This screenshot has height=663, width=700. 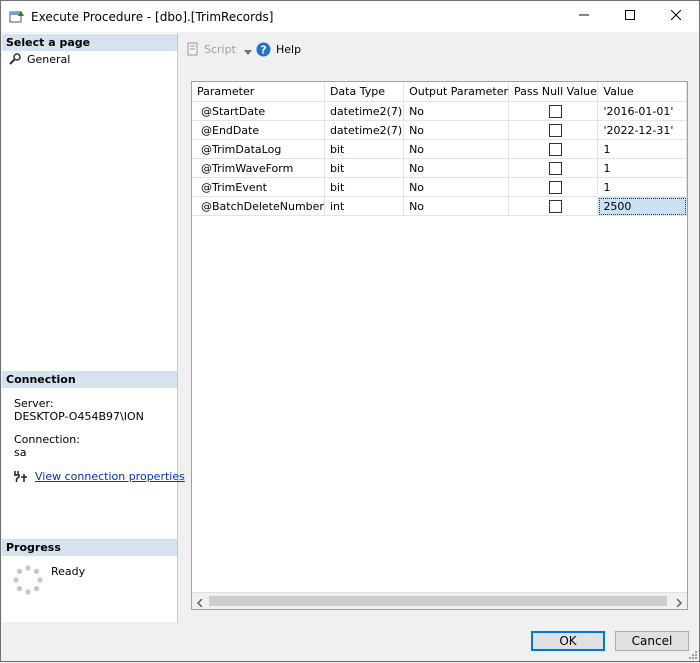 I want to click on connection-properties-icon, so click(x=20, y=476).